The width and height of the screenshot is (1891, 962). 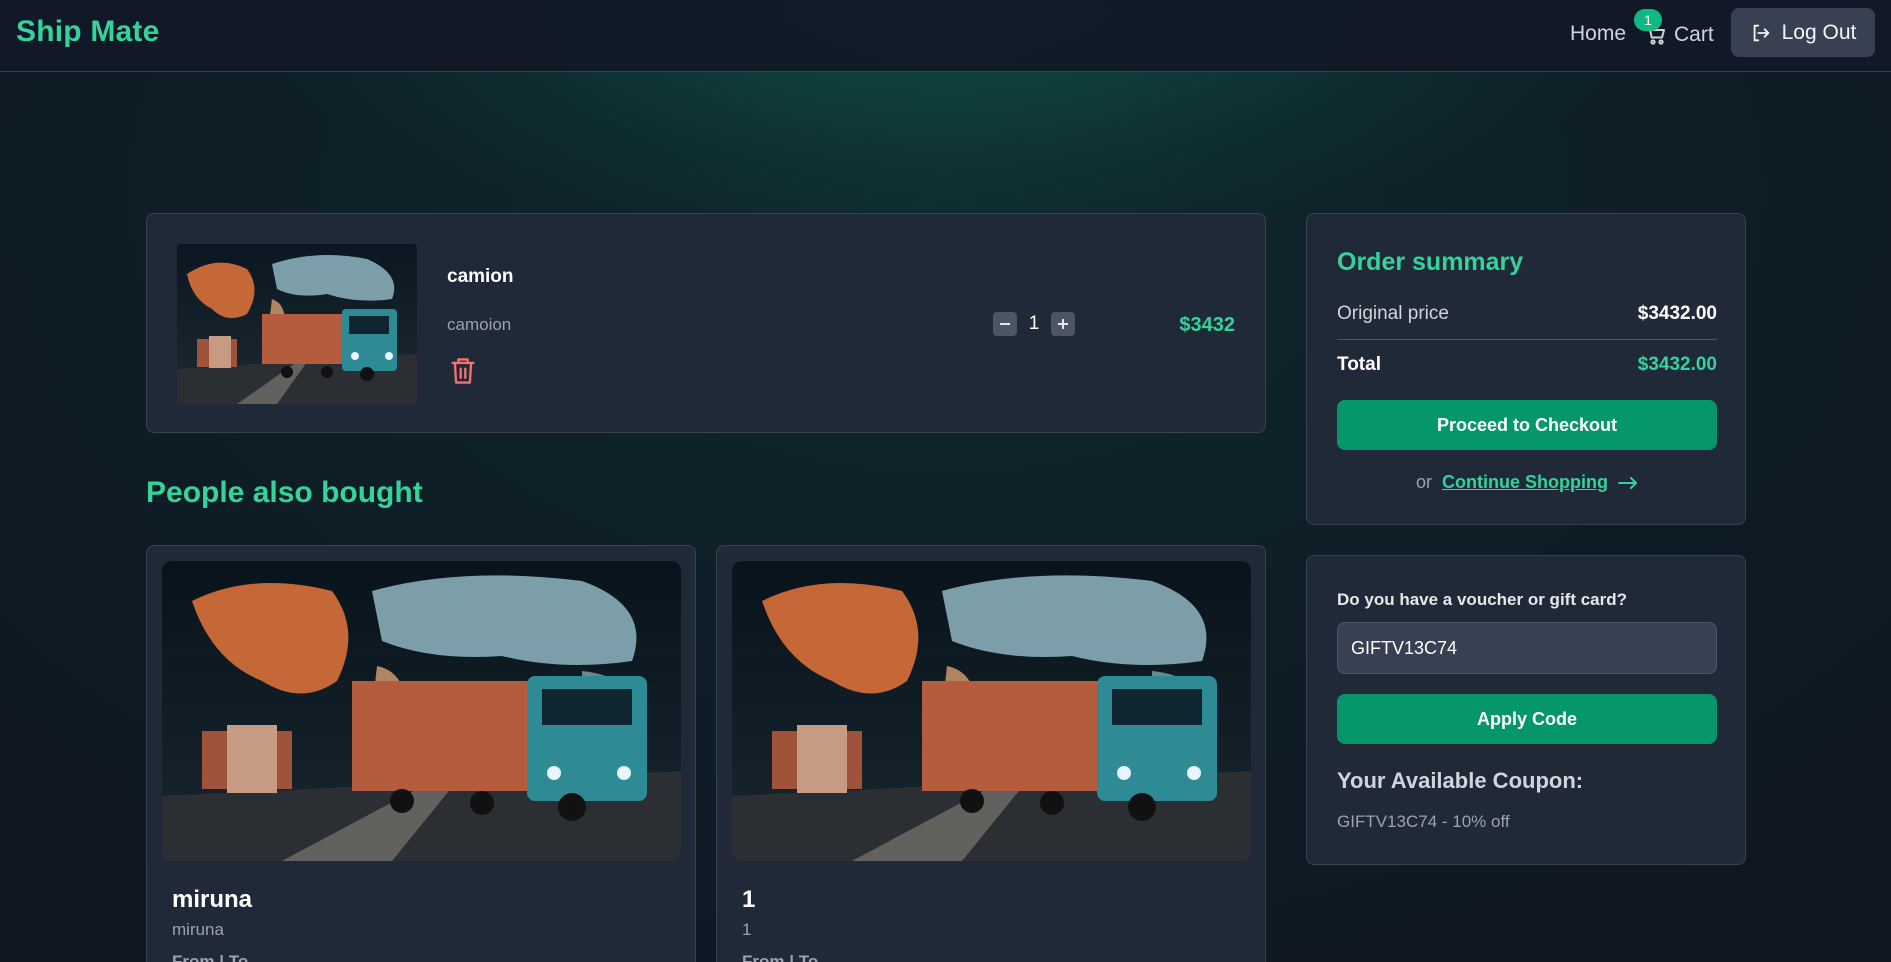 I want to click on minus-icon, so click(x=1005, y=324).